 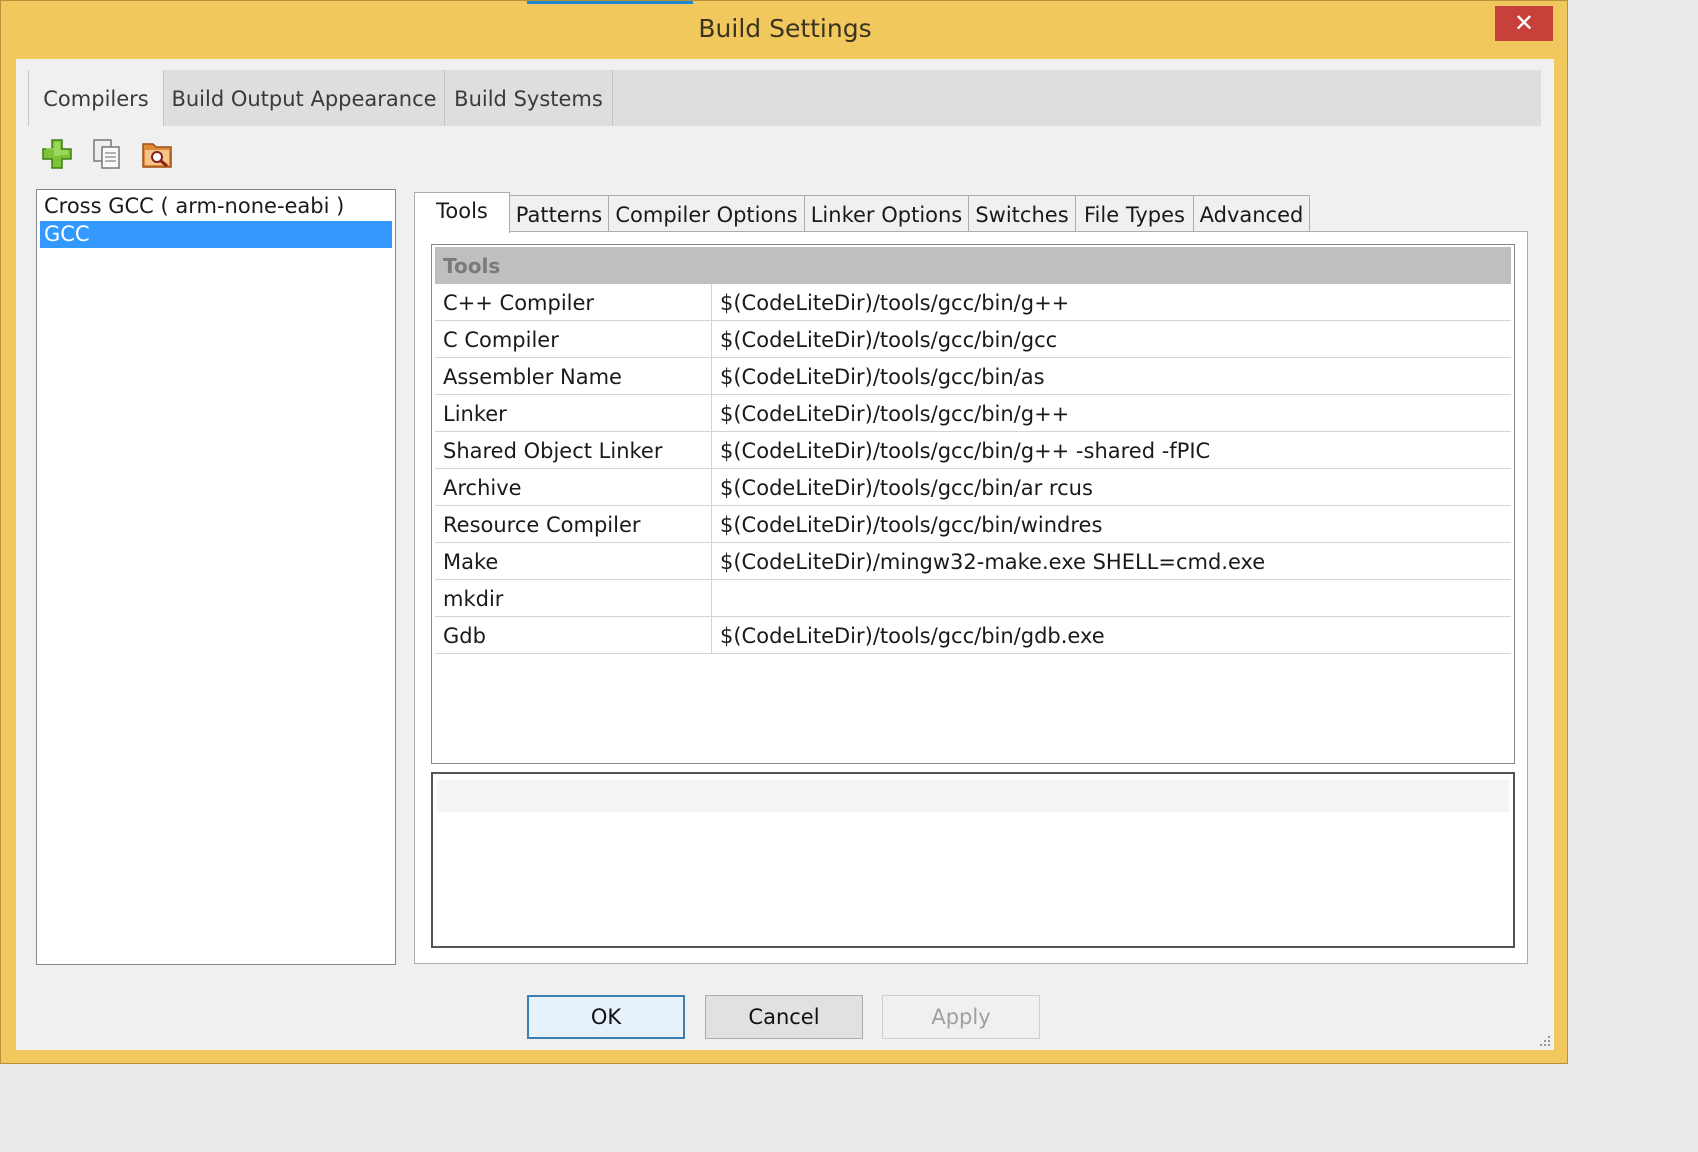 What do you see at coordinates (573, 450) in the screenshot?
I see `property-name: Shared Object Linker` at bounding box center [573, 450].